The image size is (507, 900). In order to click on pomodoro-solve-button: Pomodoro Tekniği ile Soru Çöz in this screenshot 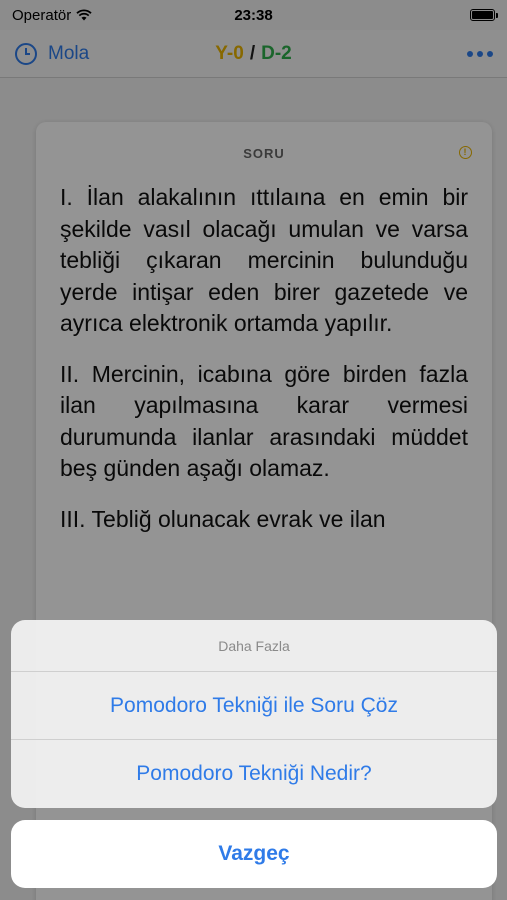, I will do `click(254, 706)`.